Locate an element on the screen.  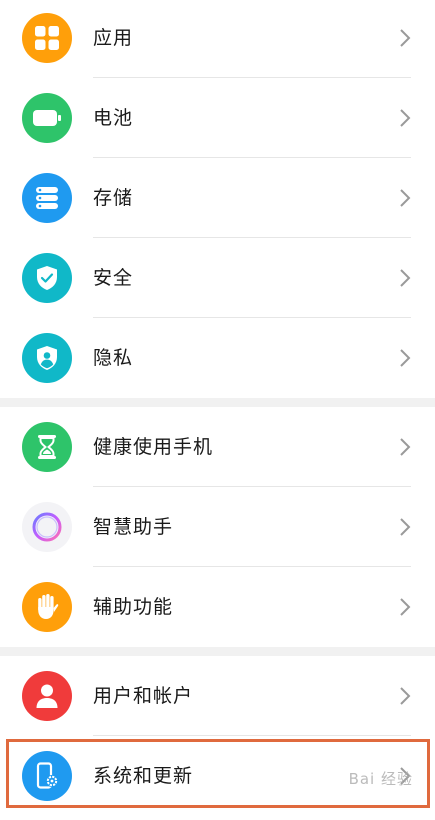
shield-check-icon is located at coordinates (47, 278).